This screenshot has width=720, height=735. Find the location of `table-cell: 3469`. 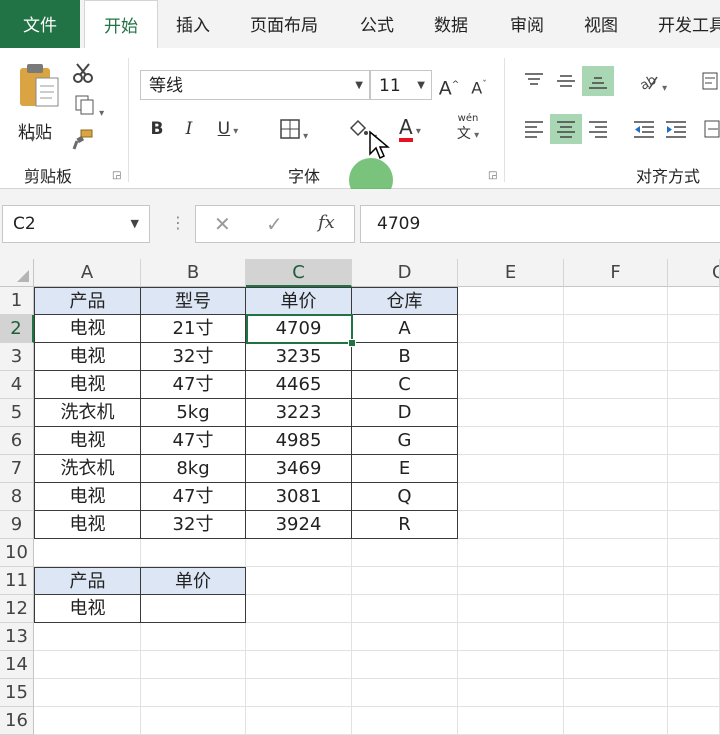

table-cell: 3469 is located at coordinates (299, 469).